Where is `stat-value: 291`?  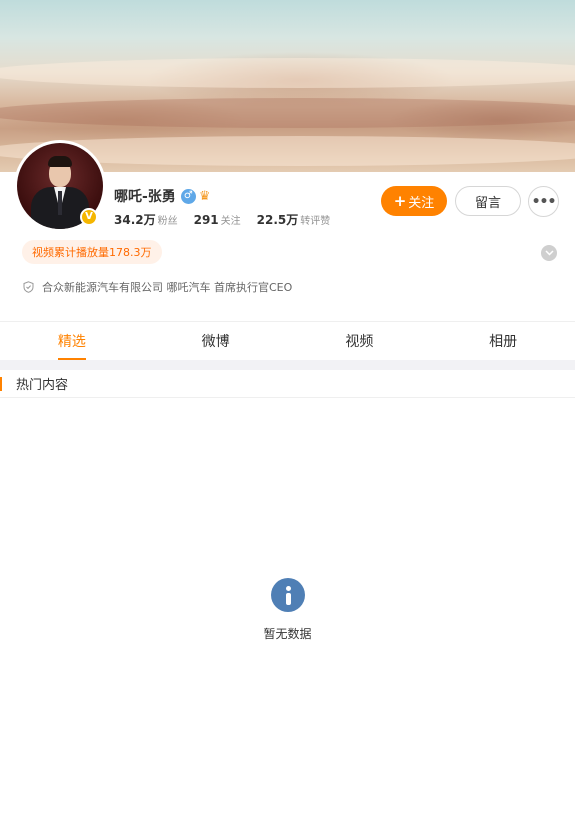
stat-value: 291 is located at coordinates (206, 220).